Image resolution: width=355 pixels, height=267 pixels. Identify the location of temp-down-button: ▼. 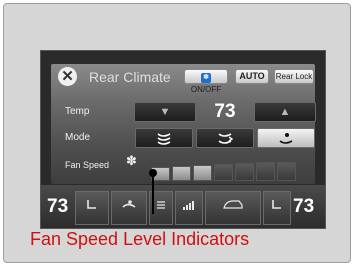
(165, 112).